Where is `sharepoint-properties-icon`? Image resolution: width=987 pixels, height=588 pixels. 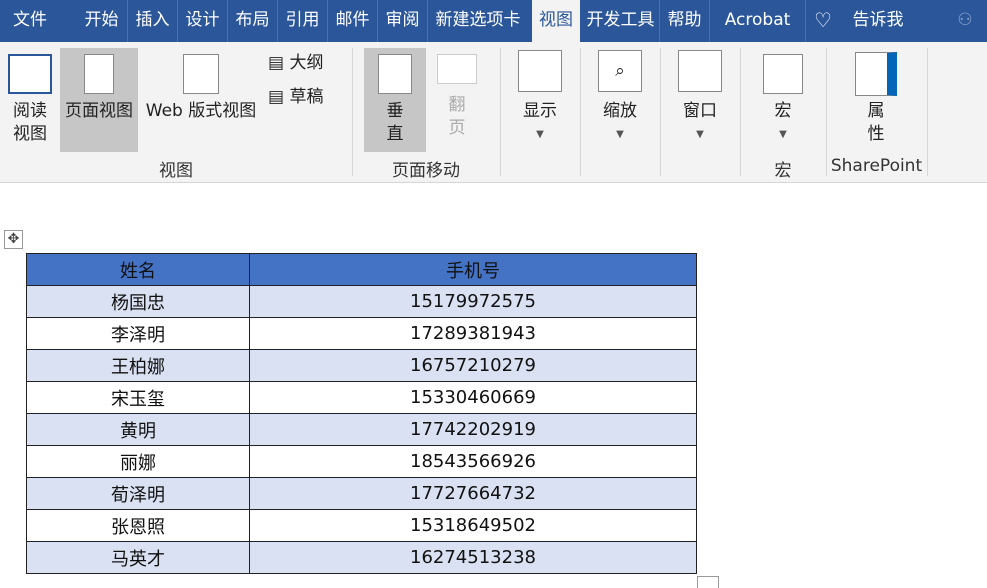 sharepoint-properties-icon is located at coordinates (876, 74).